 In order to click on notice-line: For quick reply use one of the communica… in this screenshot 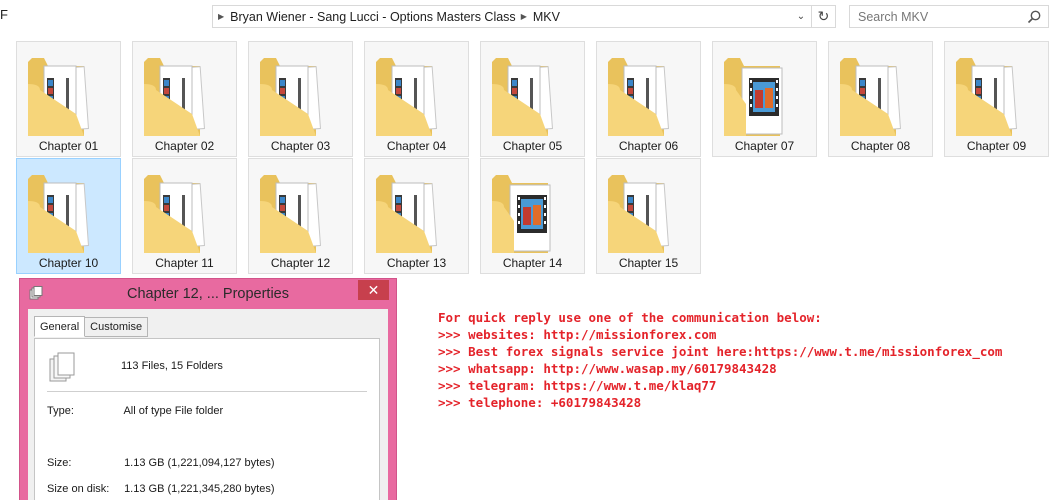, I will do `click(630, 317)`.